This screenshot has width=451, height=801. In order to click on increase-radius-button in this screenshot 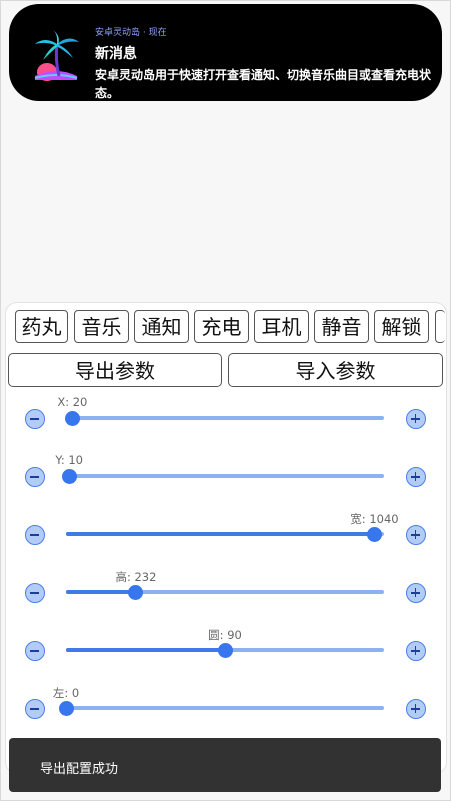, I will do `click(416, 651)`.